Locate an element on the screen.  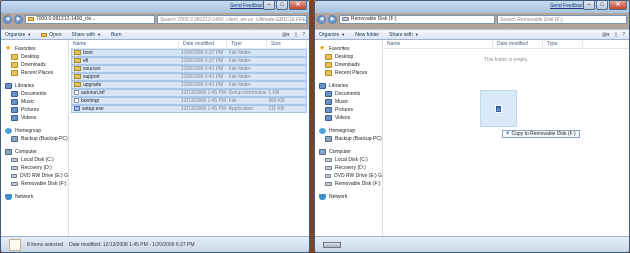
user-icon is located at coordinates (328, 139).